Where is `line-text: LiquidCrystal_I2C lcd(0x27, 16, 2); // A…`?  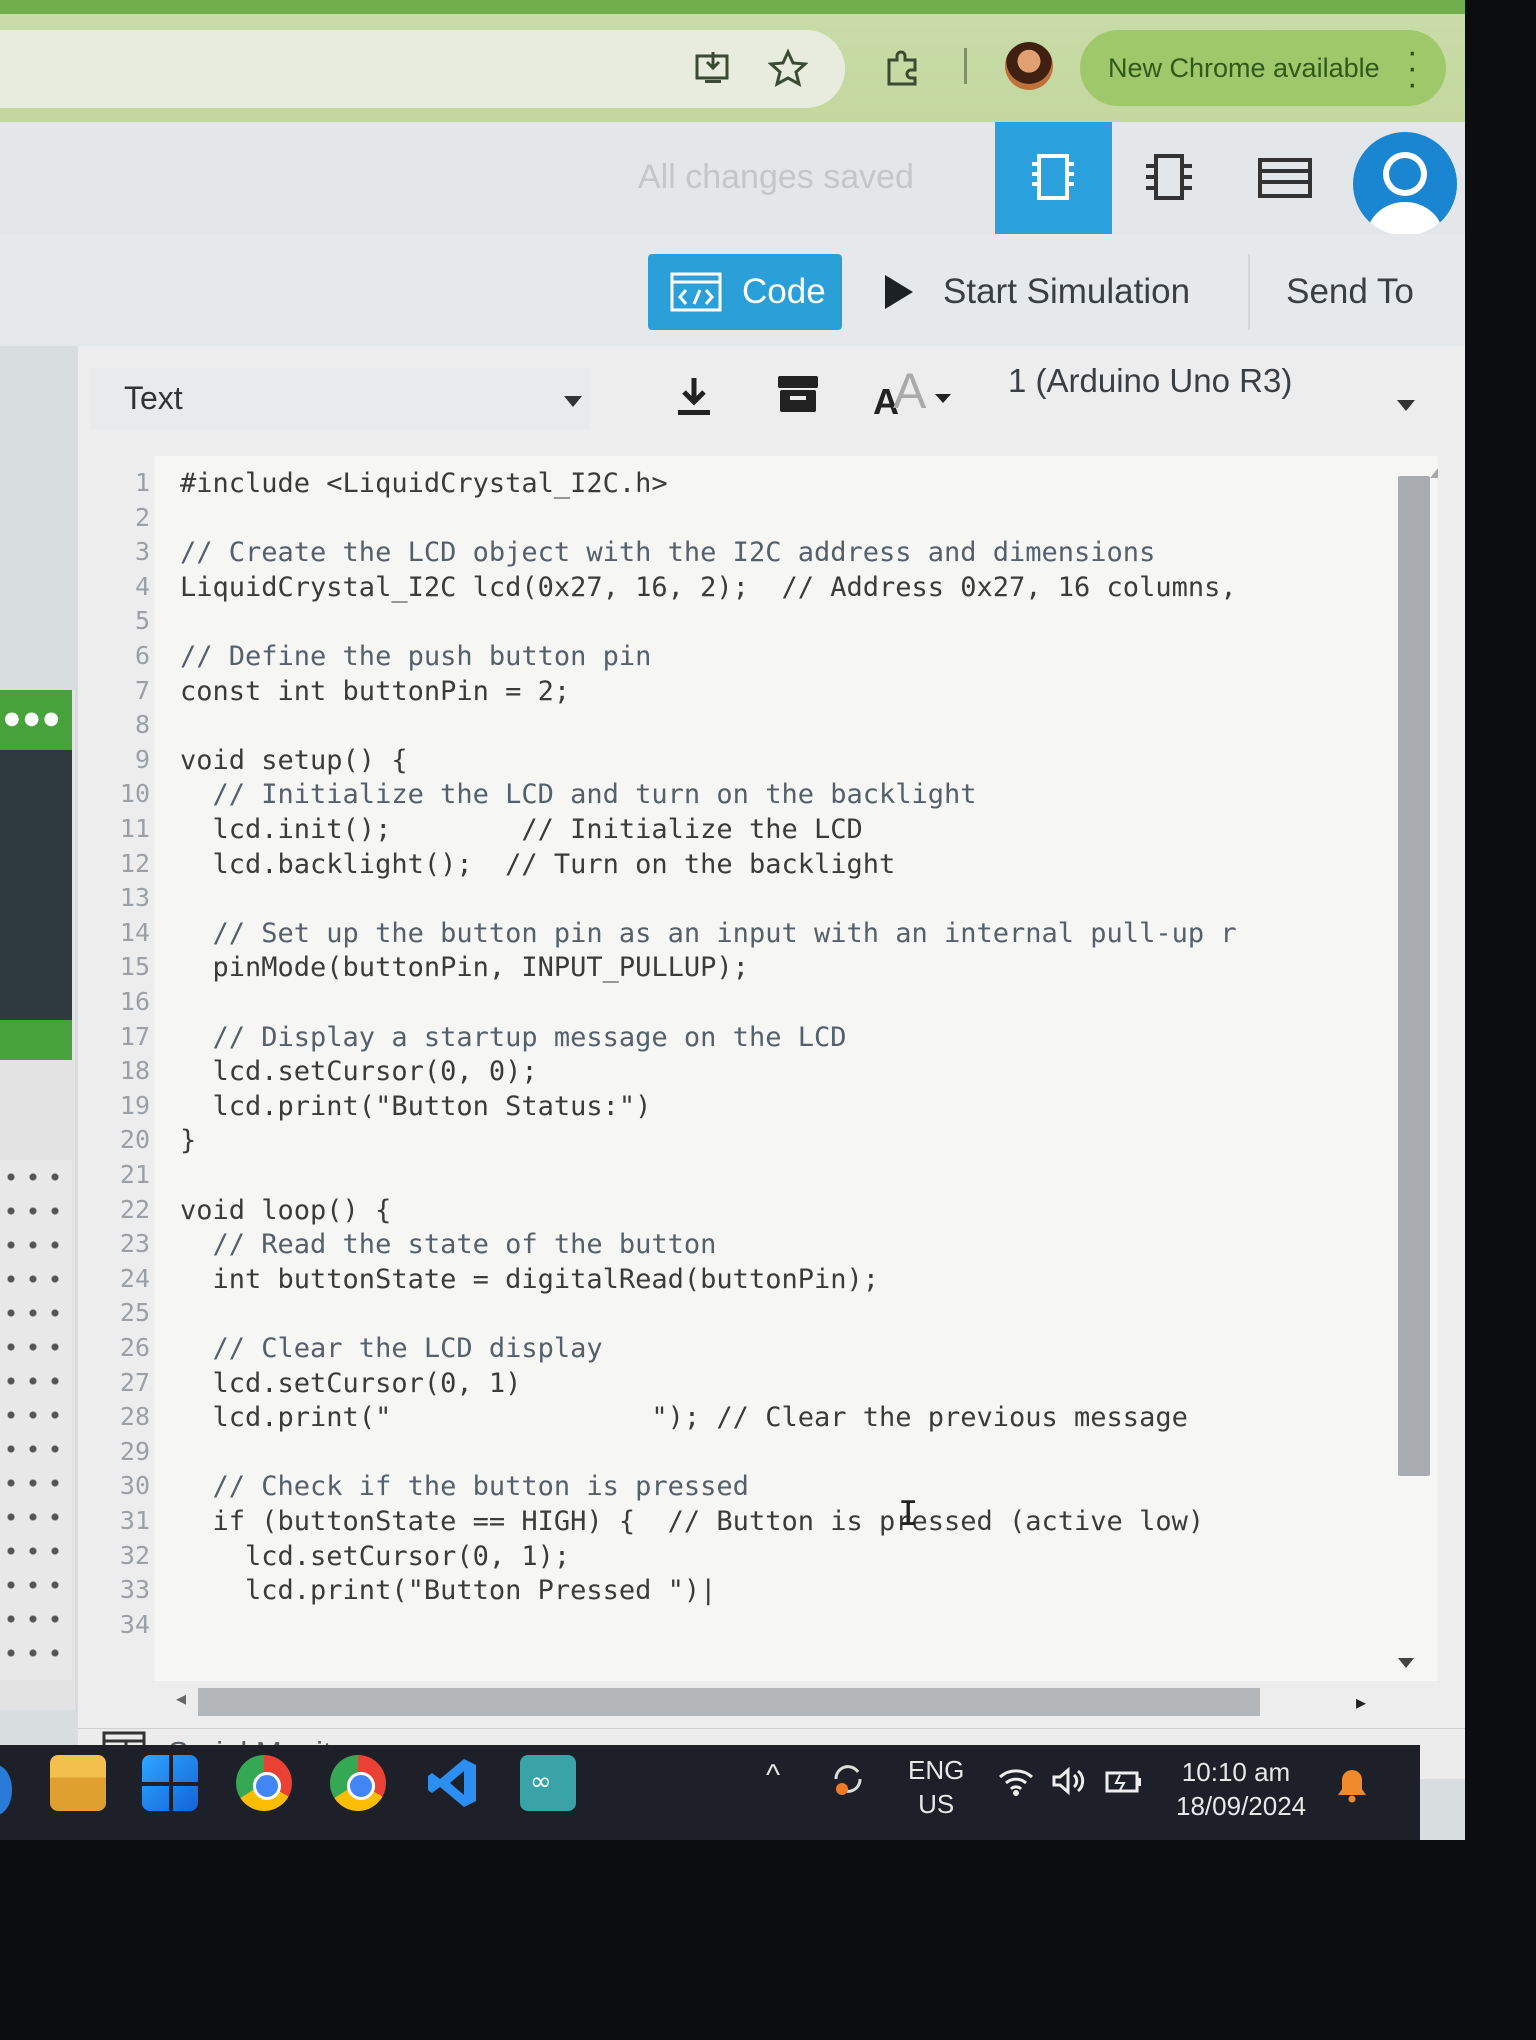
line-text: LiquidCrystal_I2C lcd(0x27, 16, 2); // A… is located at coordinates (708, 587).